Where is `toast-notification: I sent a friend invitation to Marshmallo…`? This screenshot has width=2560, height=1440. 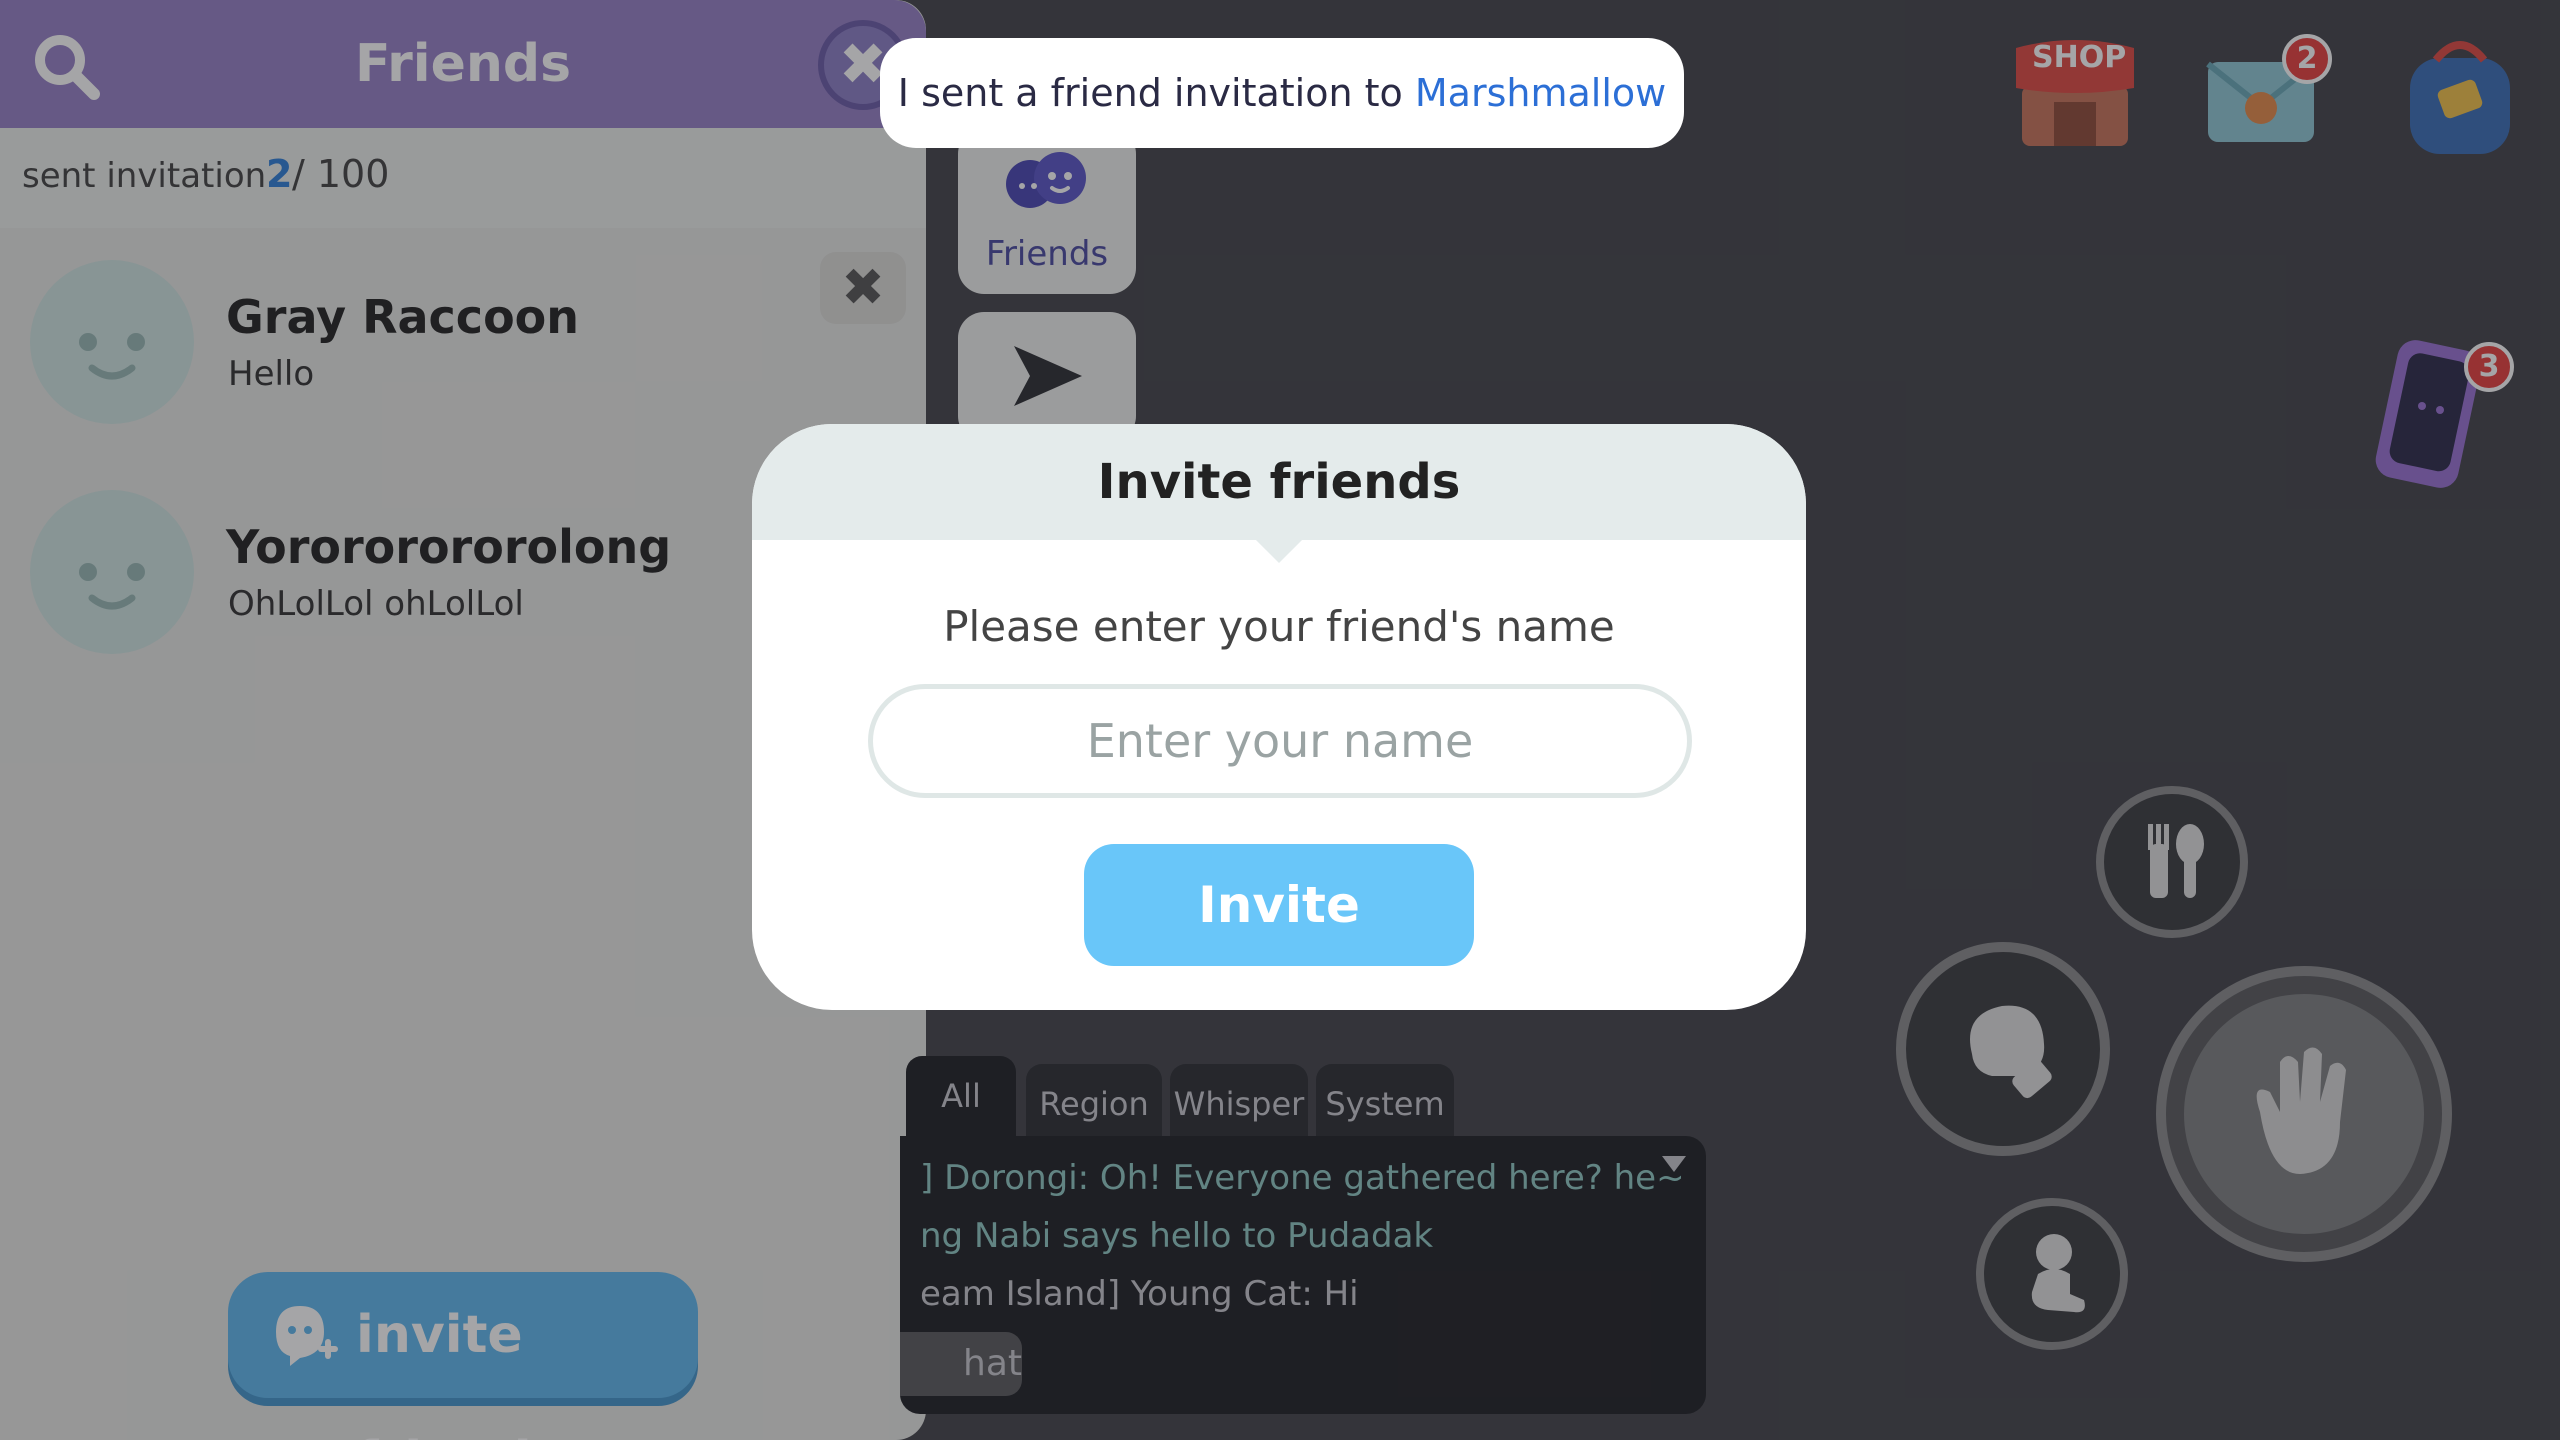 toast-notification: I sent a friend invitation to Marshmallo… is located at coordinates (1282, 93).